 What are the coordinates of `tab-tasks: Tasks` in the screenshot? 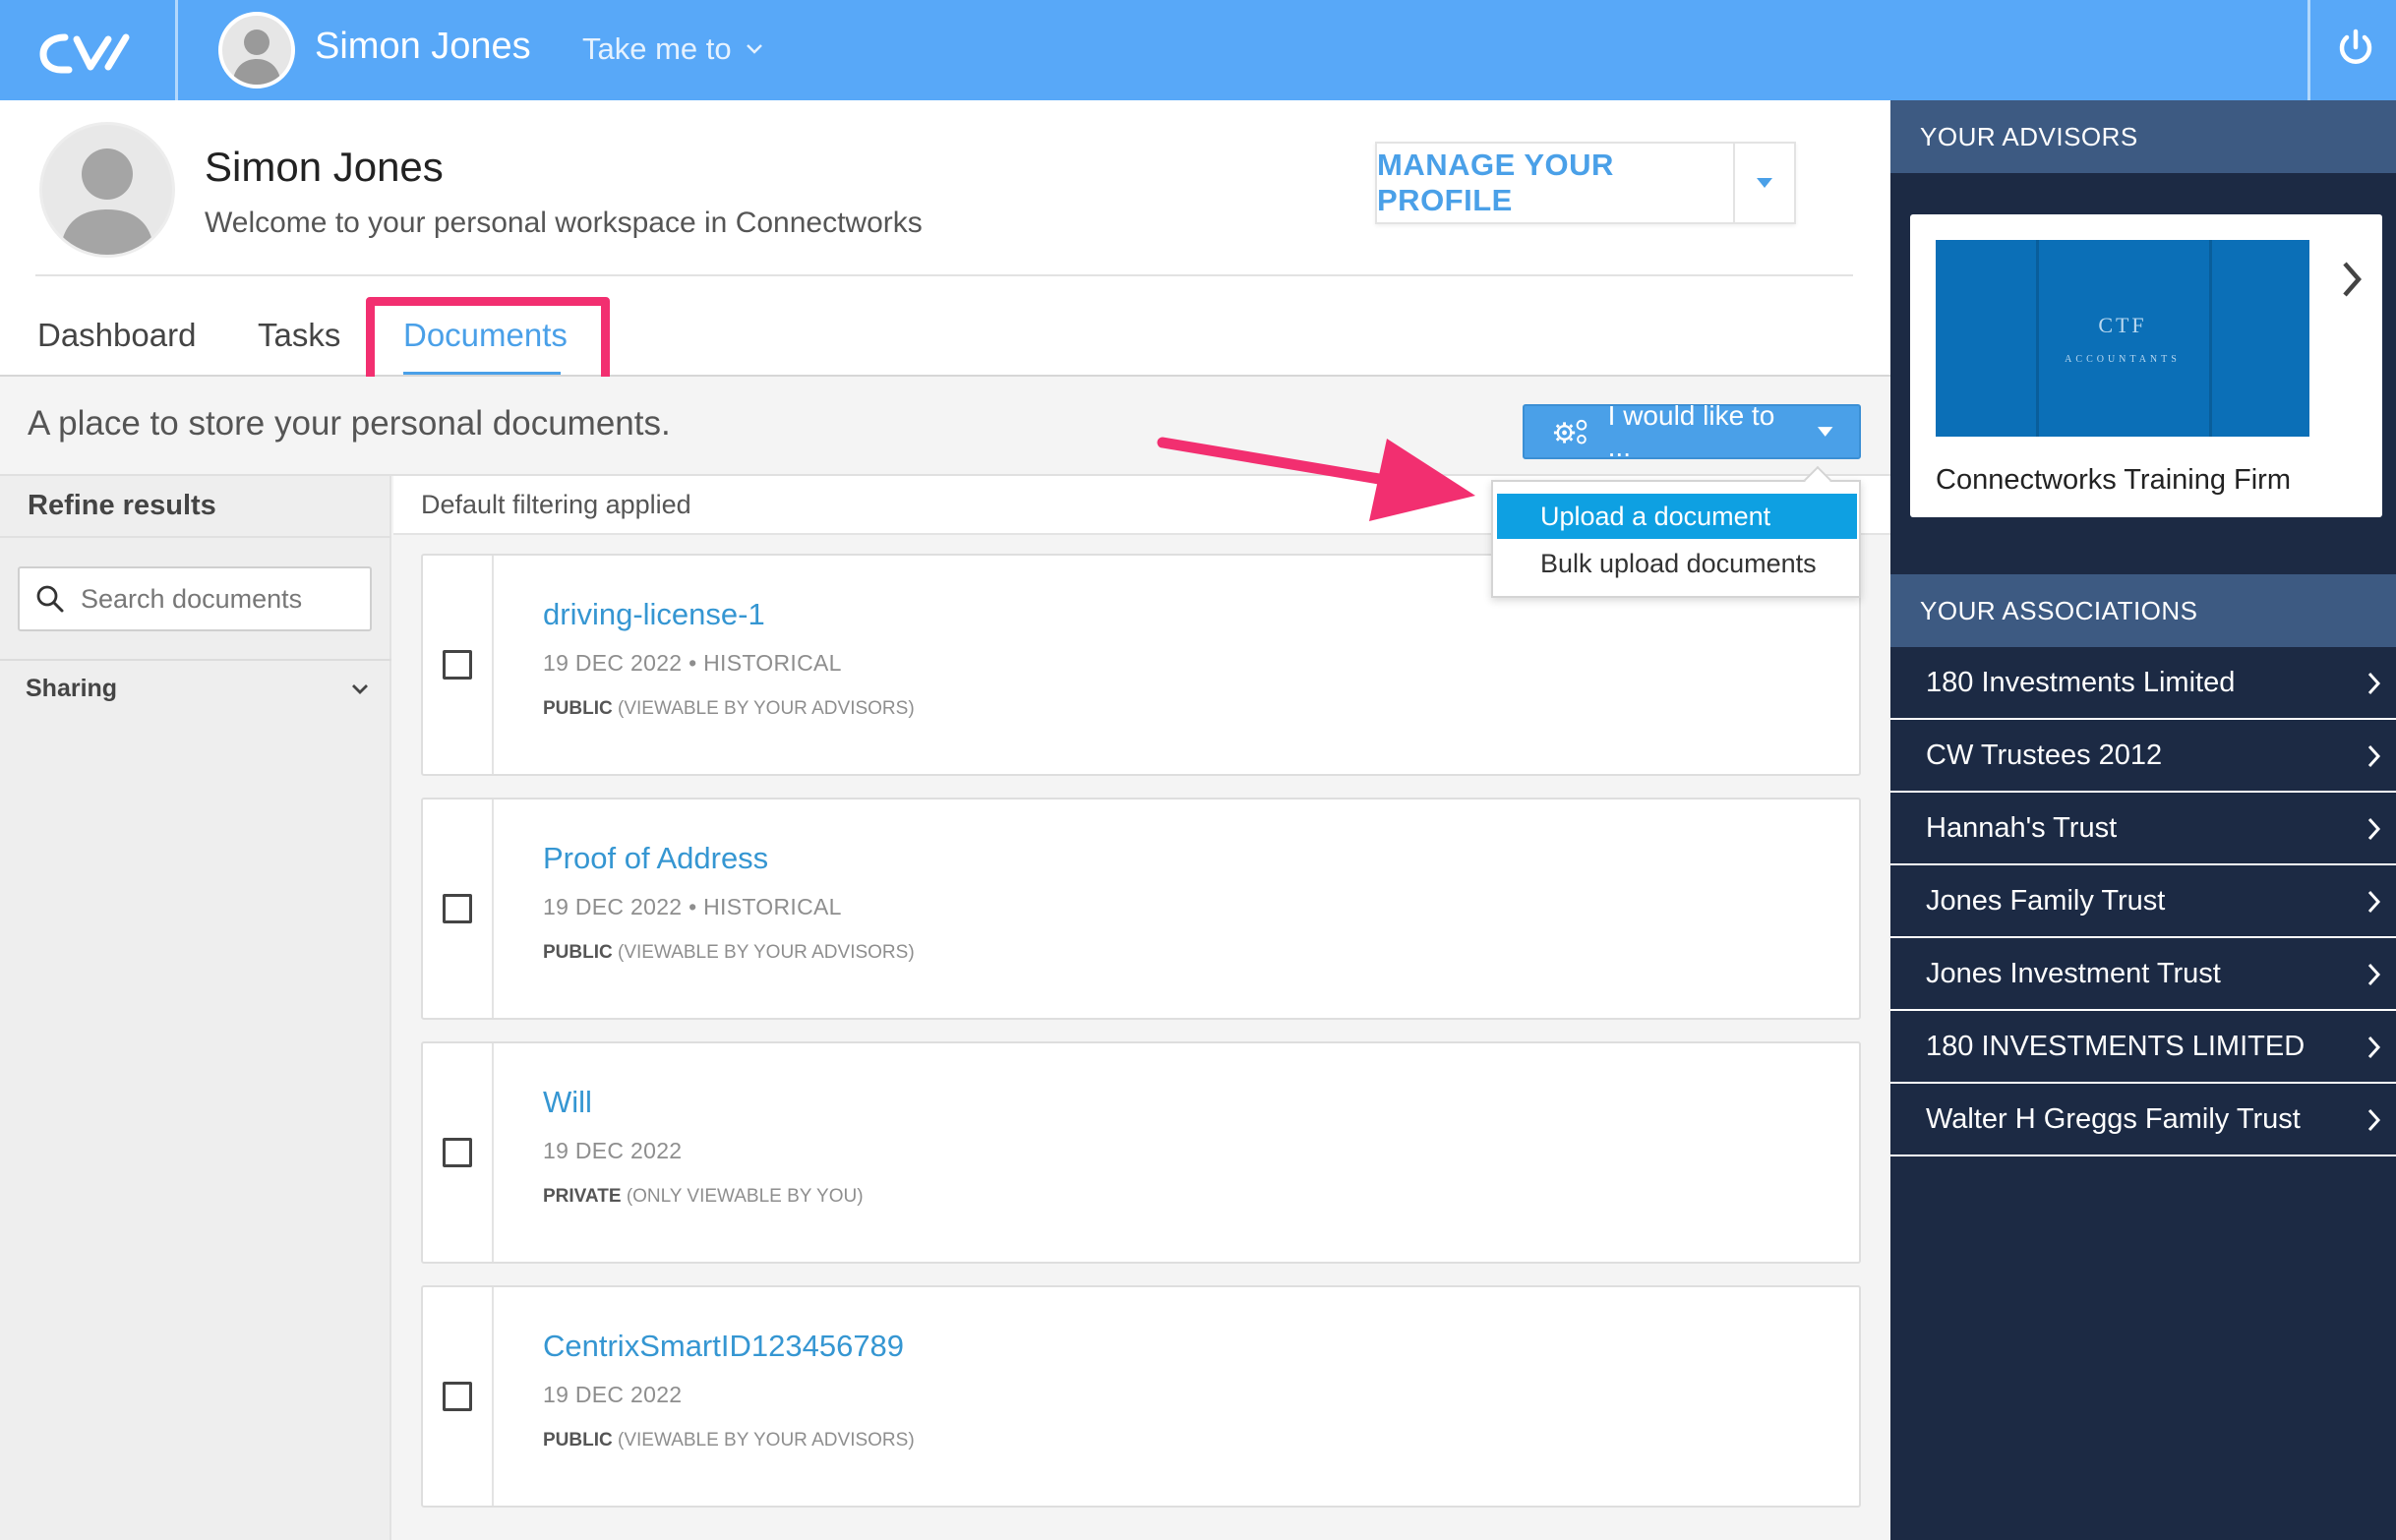 It's located at (299, 335).